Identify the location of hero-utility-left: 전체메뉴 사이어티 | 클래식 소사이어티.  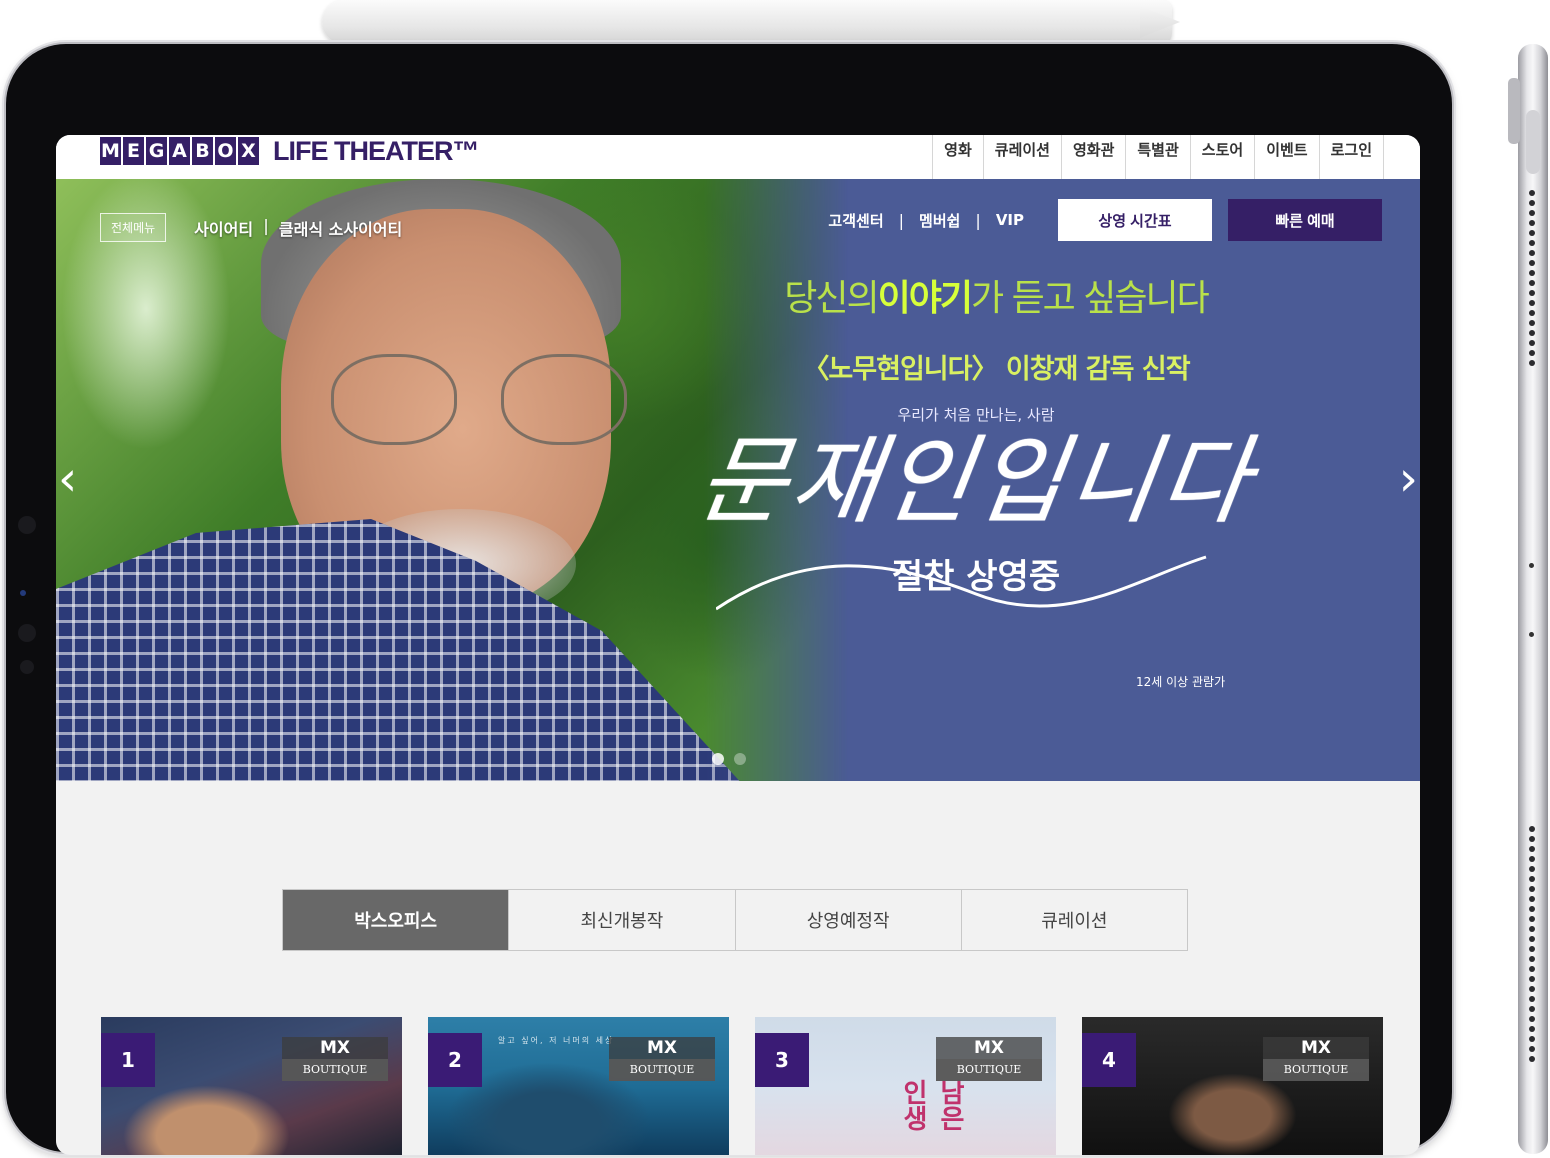
(251, 227).